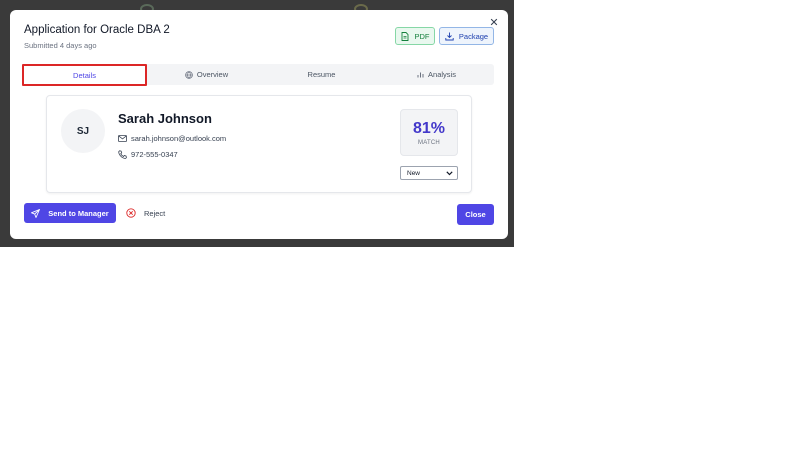 This screenshot has width=800, height=450. I want to click on modal-subtitle: Submitted 4 days ago, so click(60, 45).